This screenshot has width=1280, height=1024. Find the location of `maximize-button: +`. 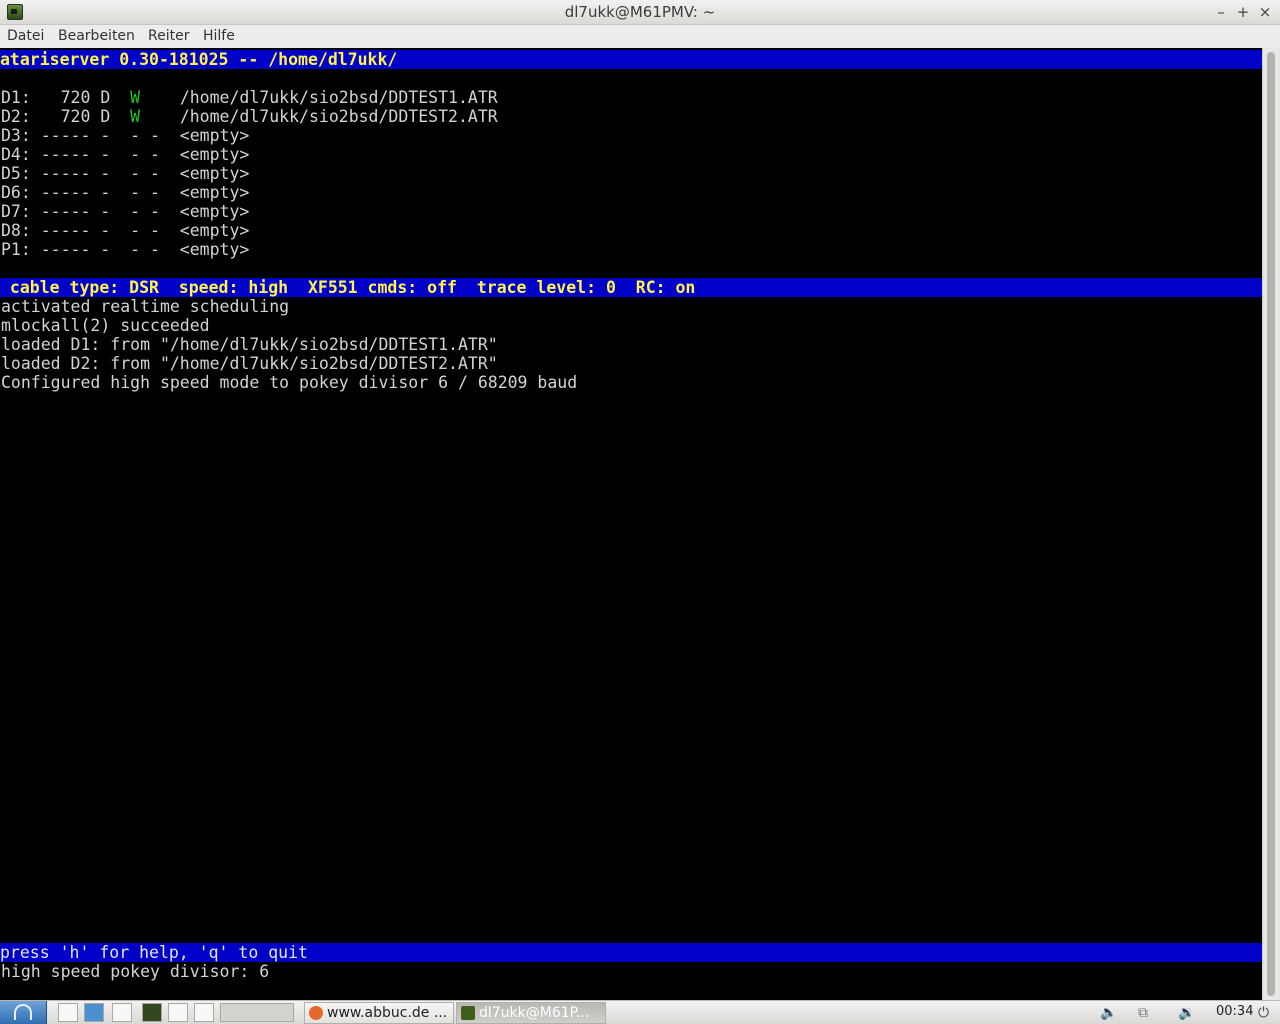

maximize-button: + is located at coordinates (1243, 12).